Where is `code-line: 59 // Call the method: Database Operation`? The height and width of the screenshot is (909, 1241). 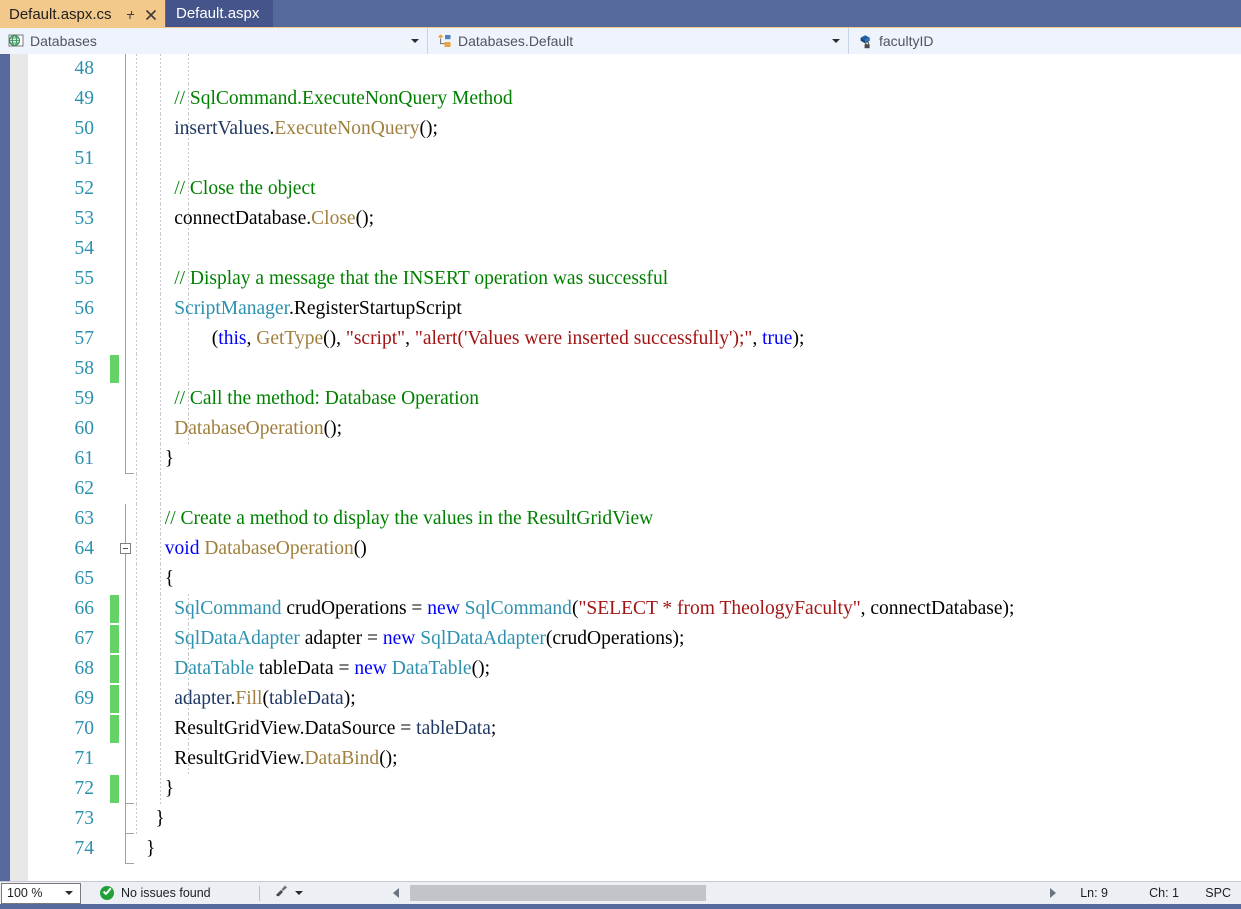 code-line: 59 // Call the method: Database Operation is located at coordinates (634, 399).